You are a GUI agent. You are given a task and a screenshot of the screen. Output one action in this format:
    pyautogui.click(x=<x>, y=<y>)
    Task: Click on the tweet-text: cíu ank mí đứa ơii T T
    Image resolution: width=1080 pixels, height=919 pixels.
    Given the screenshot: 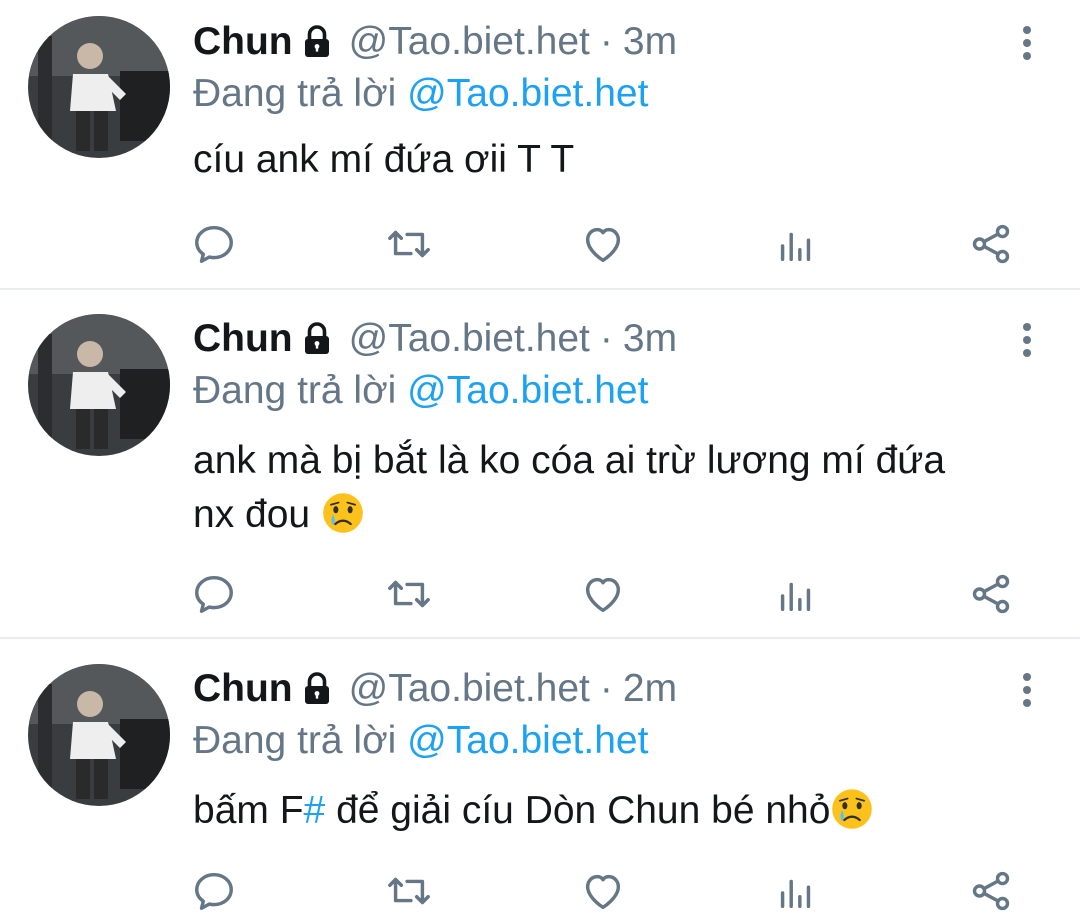 What is the action you would take?
    pyautogui.click(x=623, y=160)
    